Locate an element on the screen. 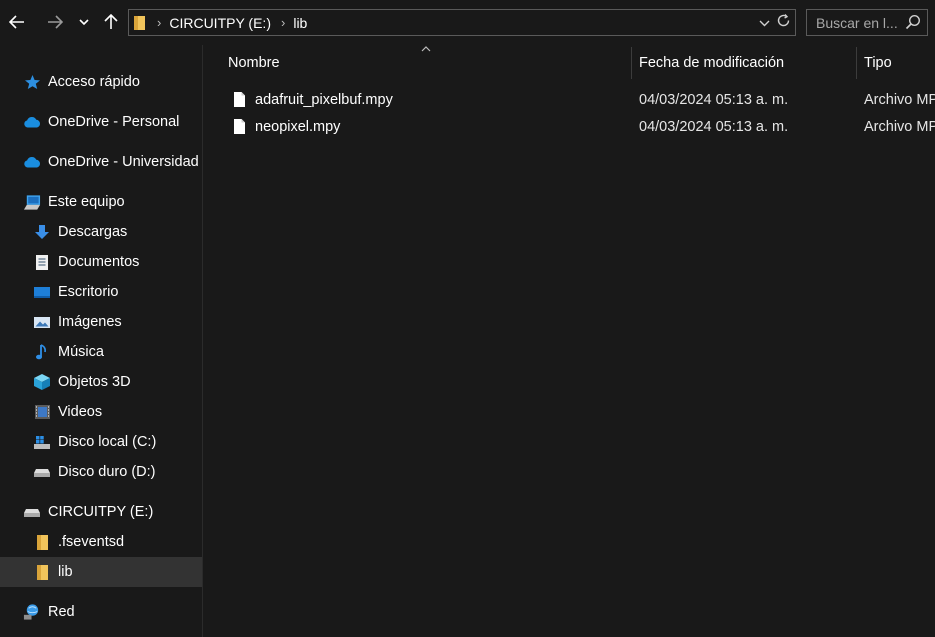  sidebar-item-escritorio: Escritorio is located at coordinates (101, 292).